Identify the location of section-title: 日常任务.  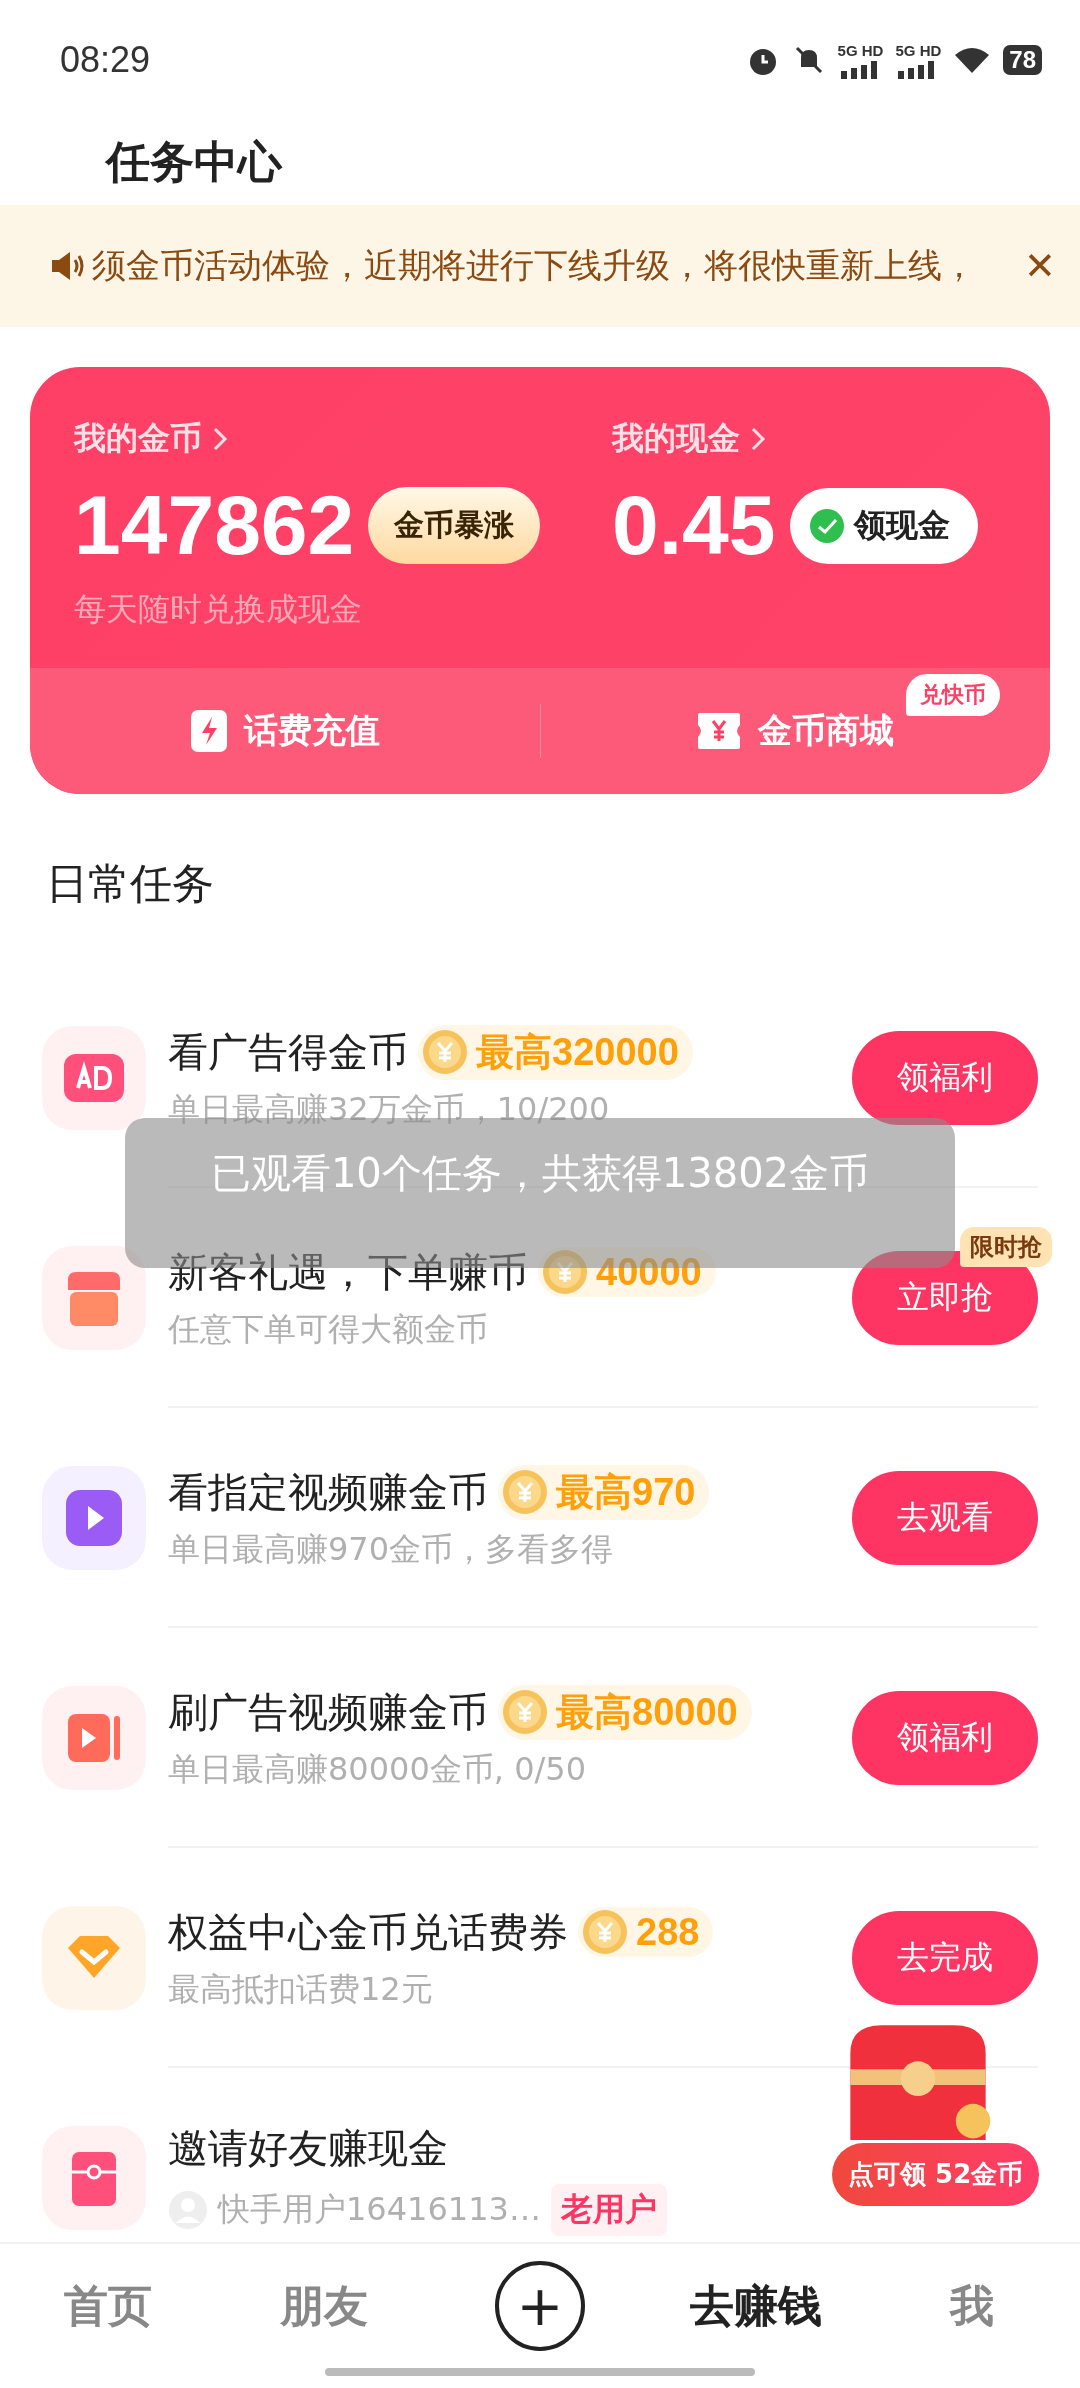
(130, 884).